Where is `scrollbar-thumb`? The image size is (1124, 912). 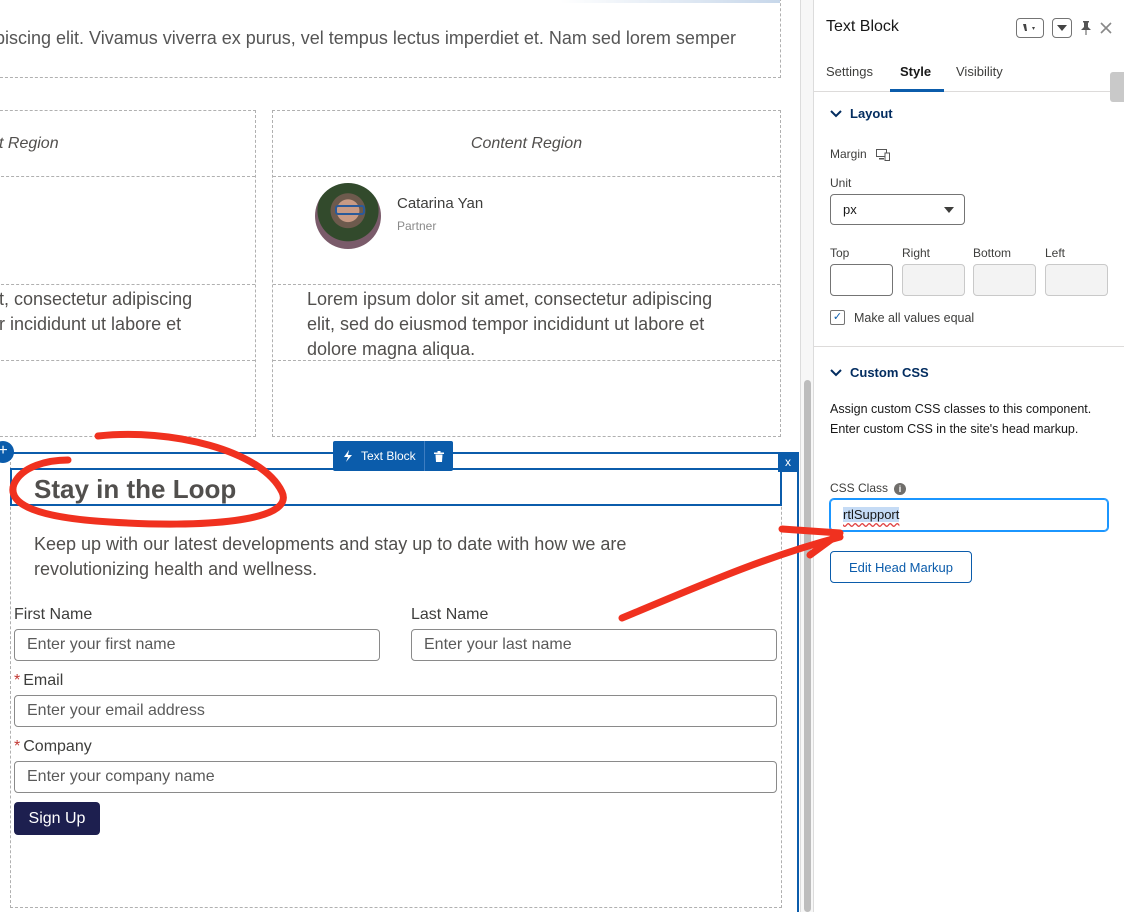 scrollbar-thumb is located at coordinates (807, 646).